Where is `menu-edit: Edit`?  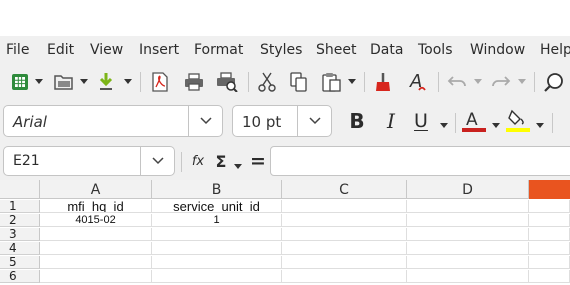
menu-edit: Edit is located at coordinates (60, 50).